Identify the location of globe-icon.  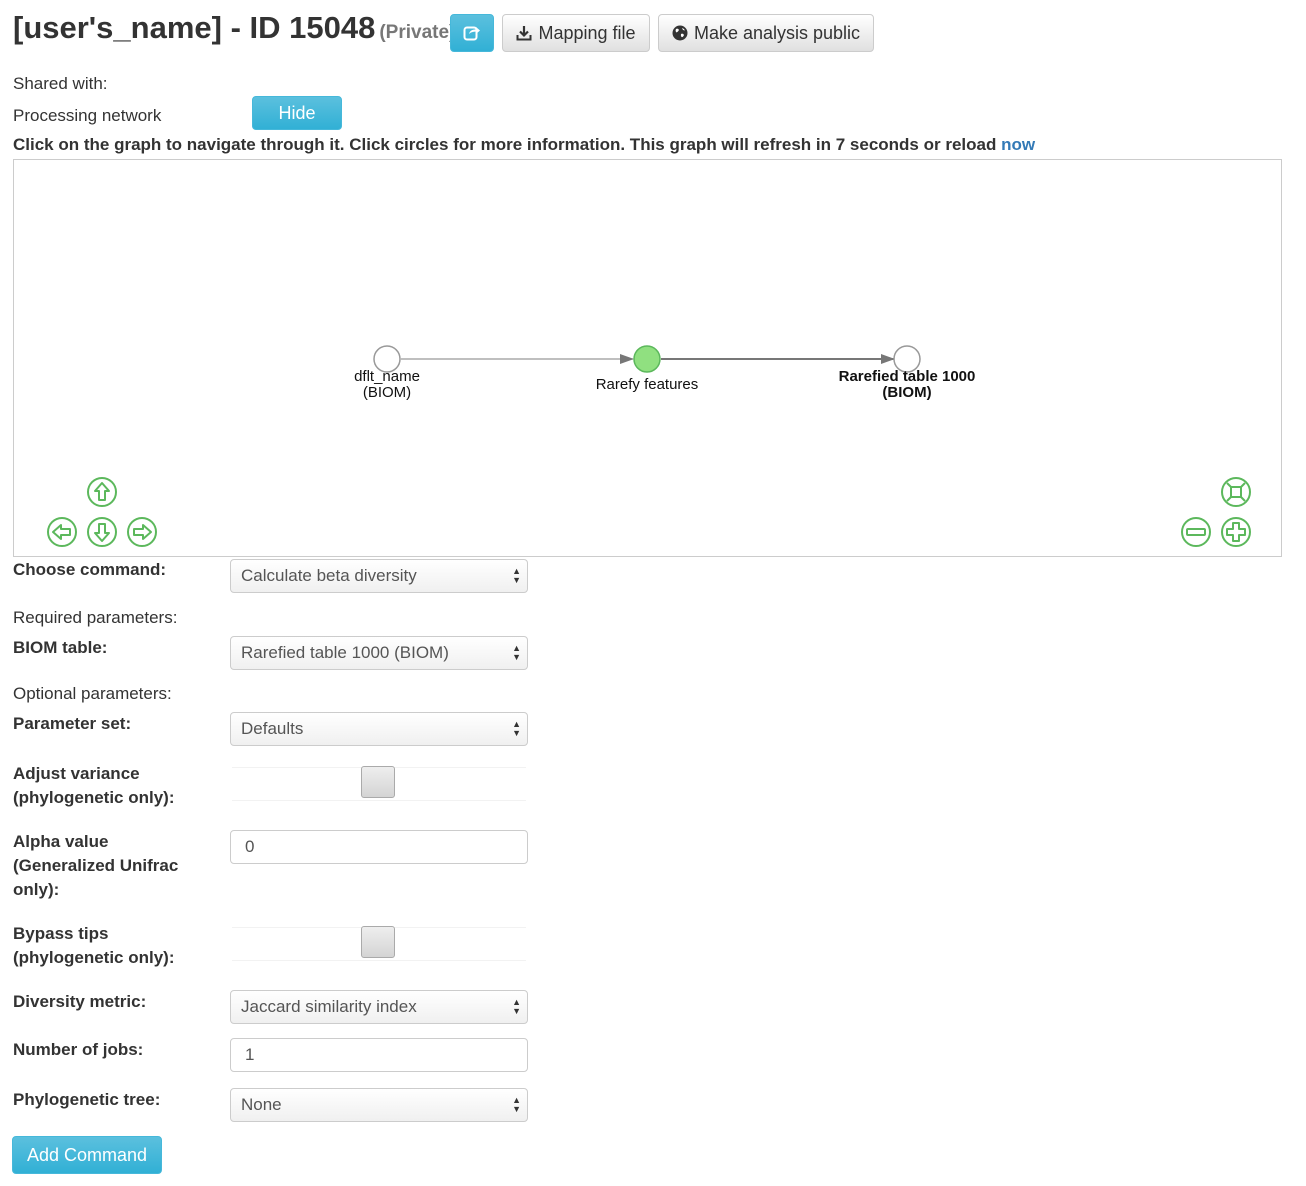
(680, 33).